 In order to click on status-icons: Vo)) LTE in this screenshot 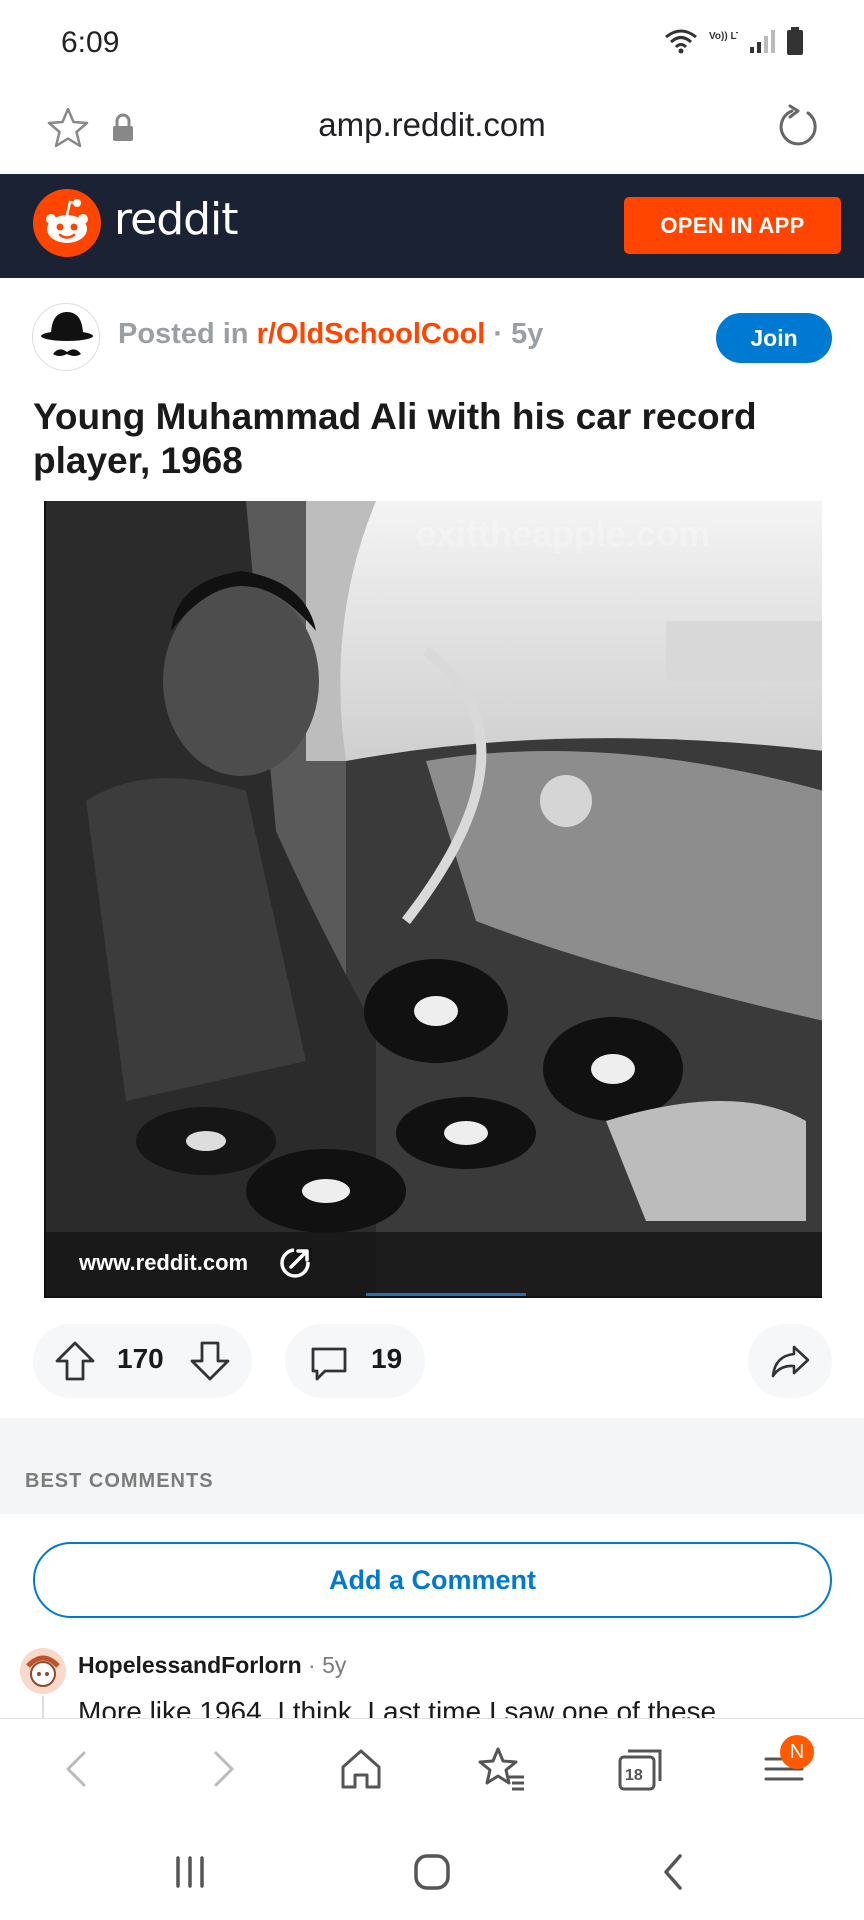, I will do `click(734, 41)`.